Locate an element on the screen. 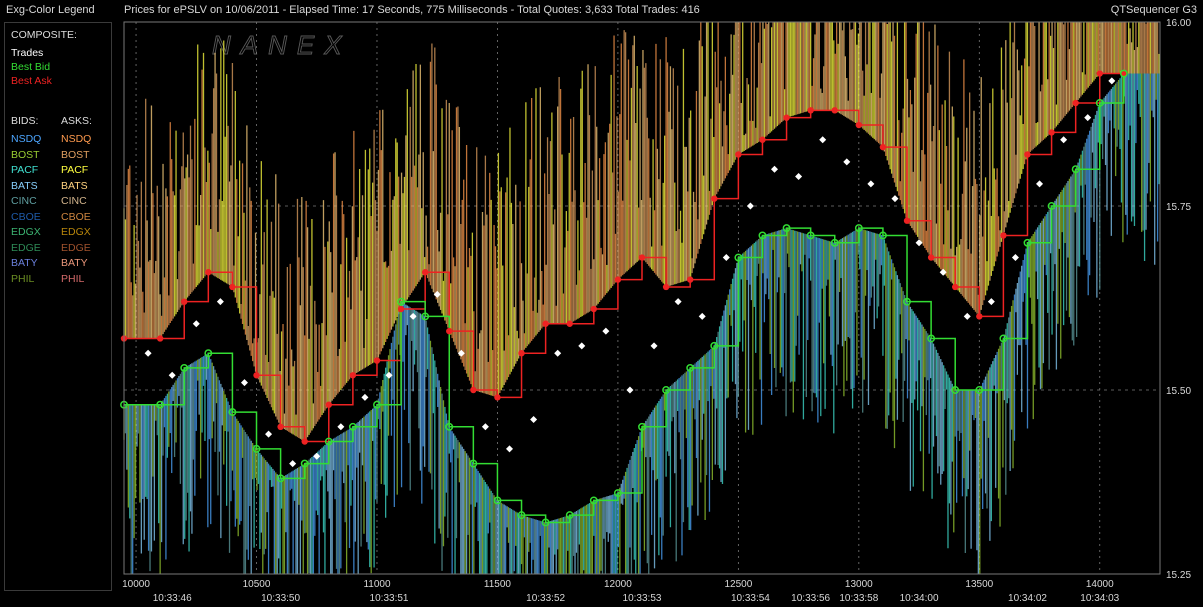 This screenshot has width=1203, height=607. x-tick-label: 10500 is located at coordinates (257, 584).